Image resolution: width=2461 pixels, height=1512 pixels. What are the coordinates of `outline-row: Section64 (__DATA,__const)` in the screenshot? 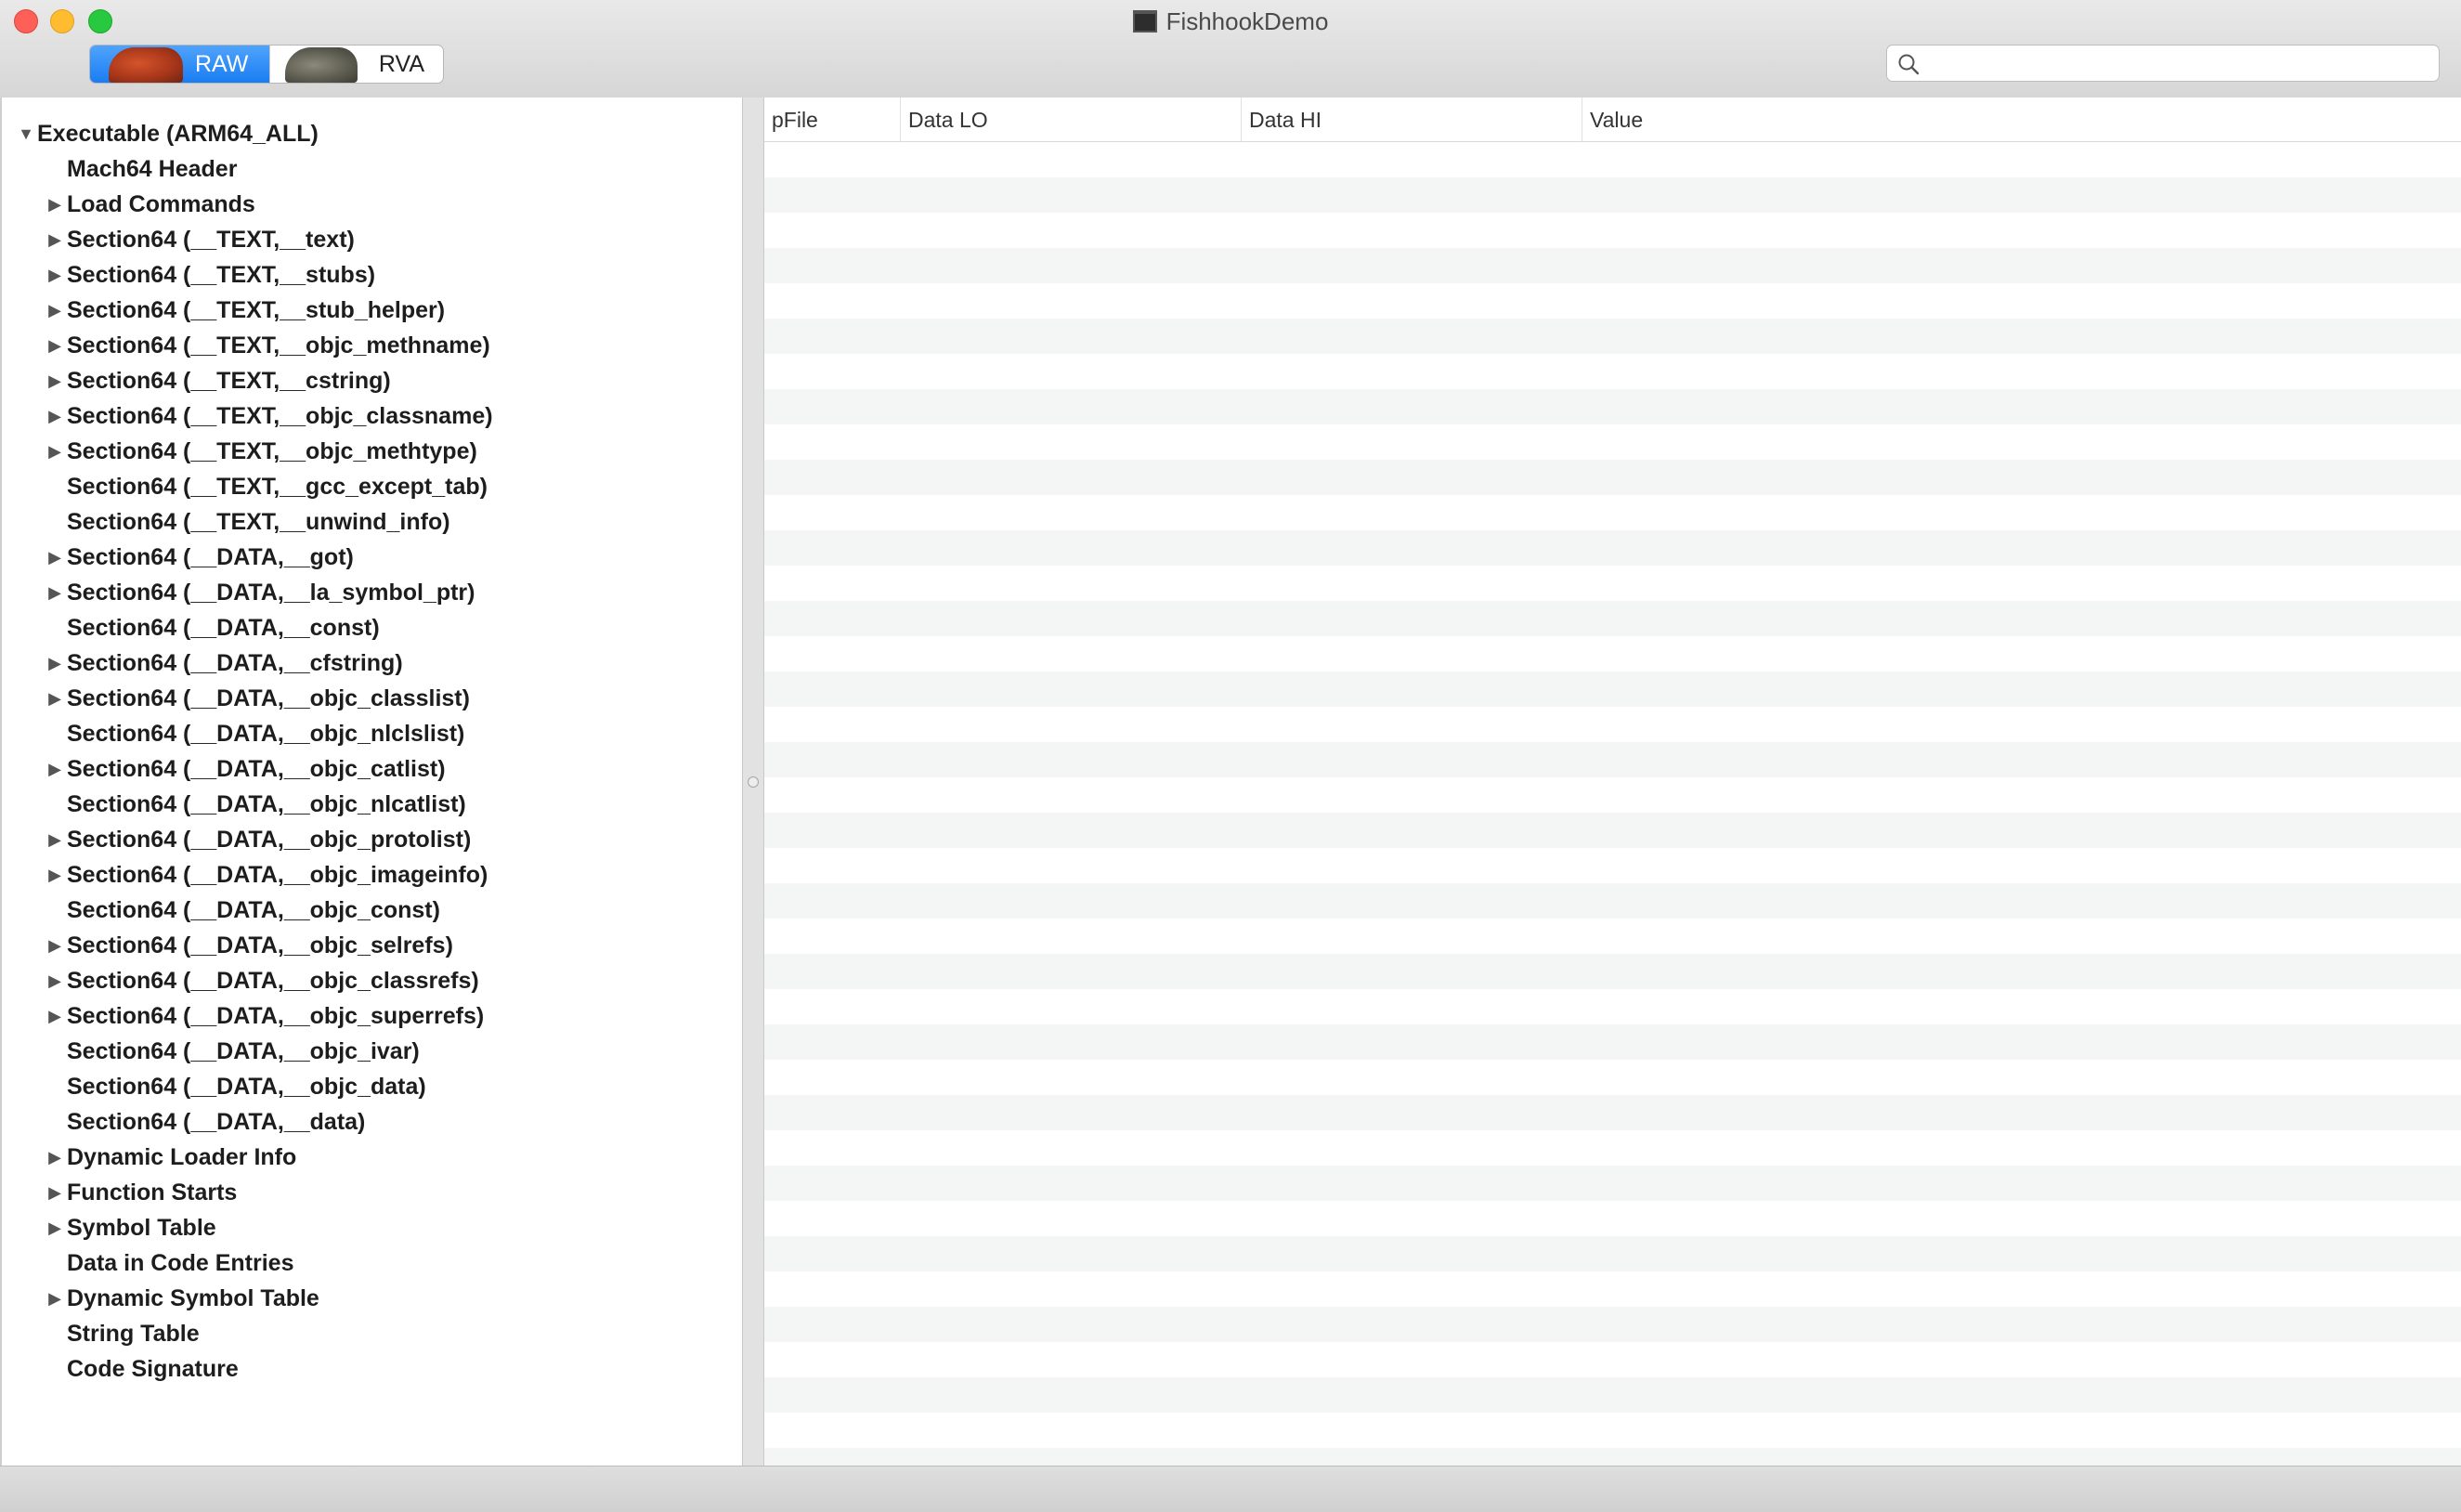 It's located at (372, 627).